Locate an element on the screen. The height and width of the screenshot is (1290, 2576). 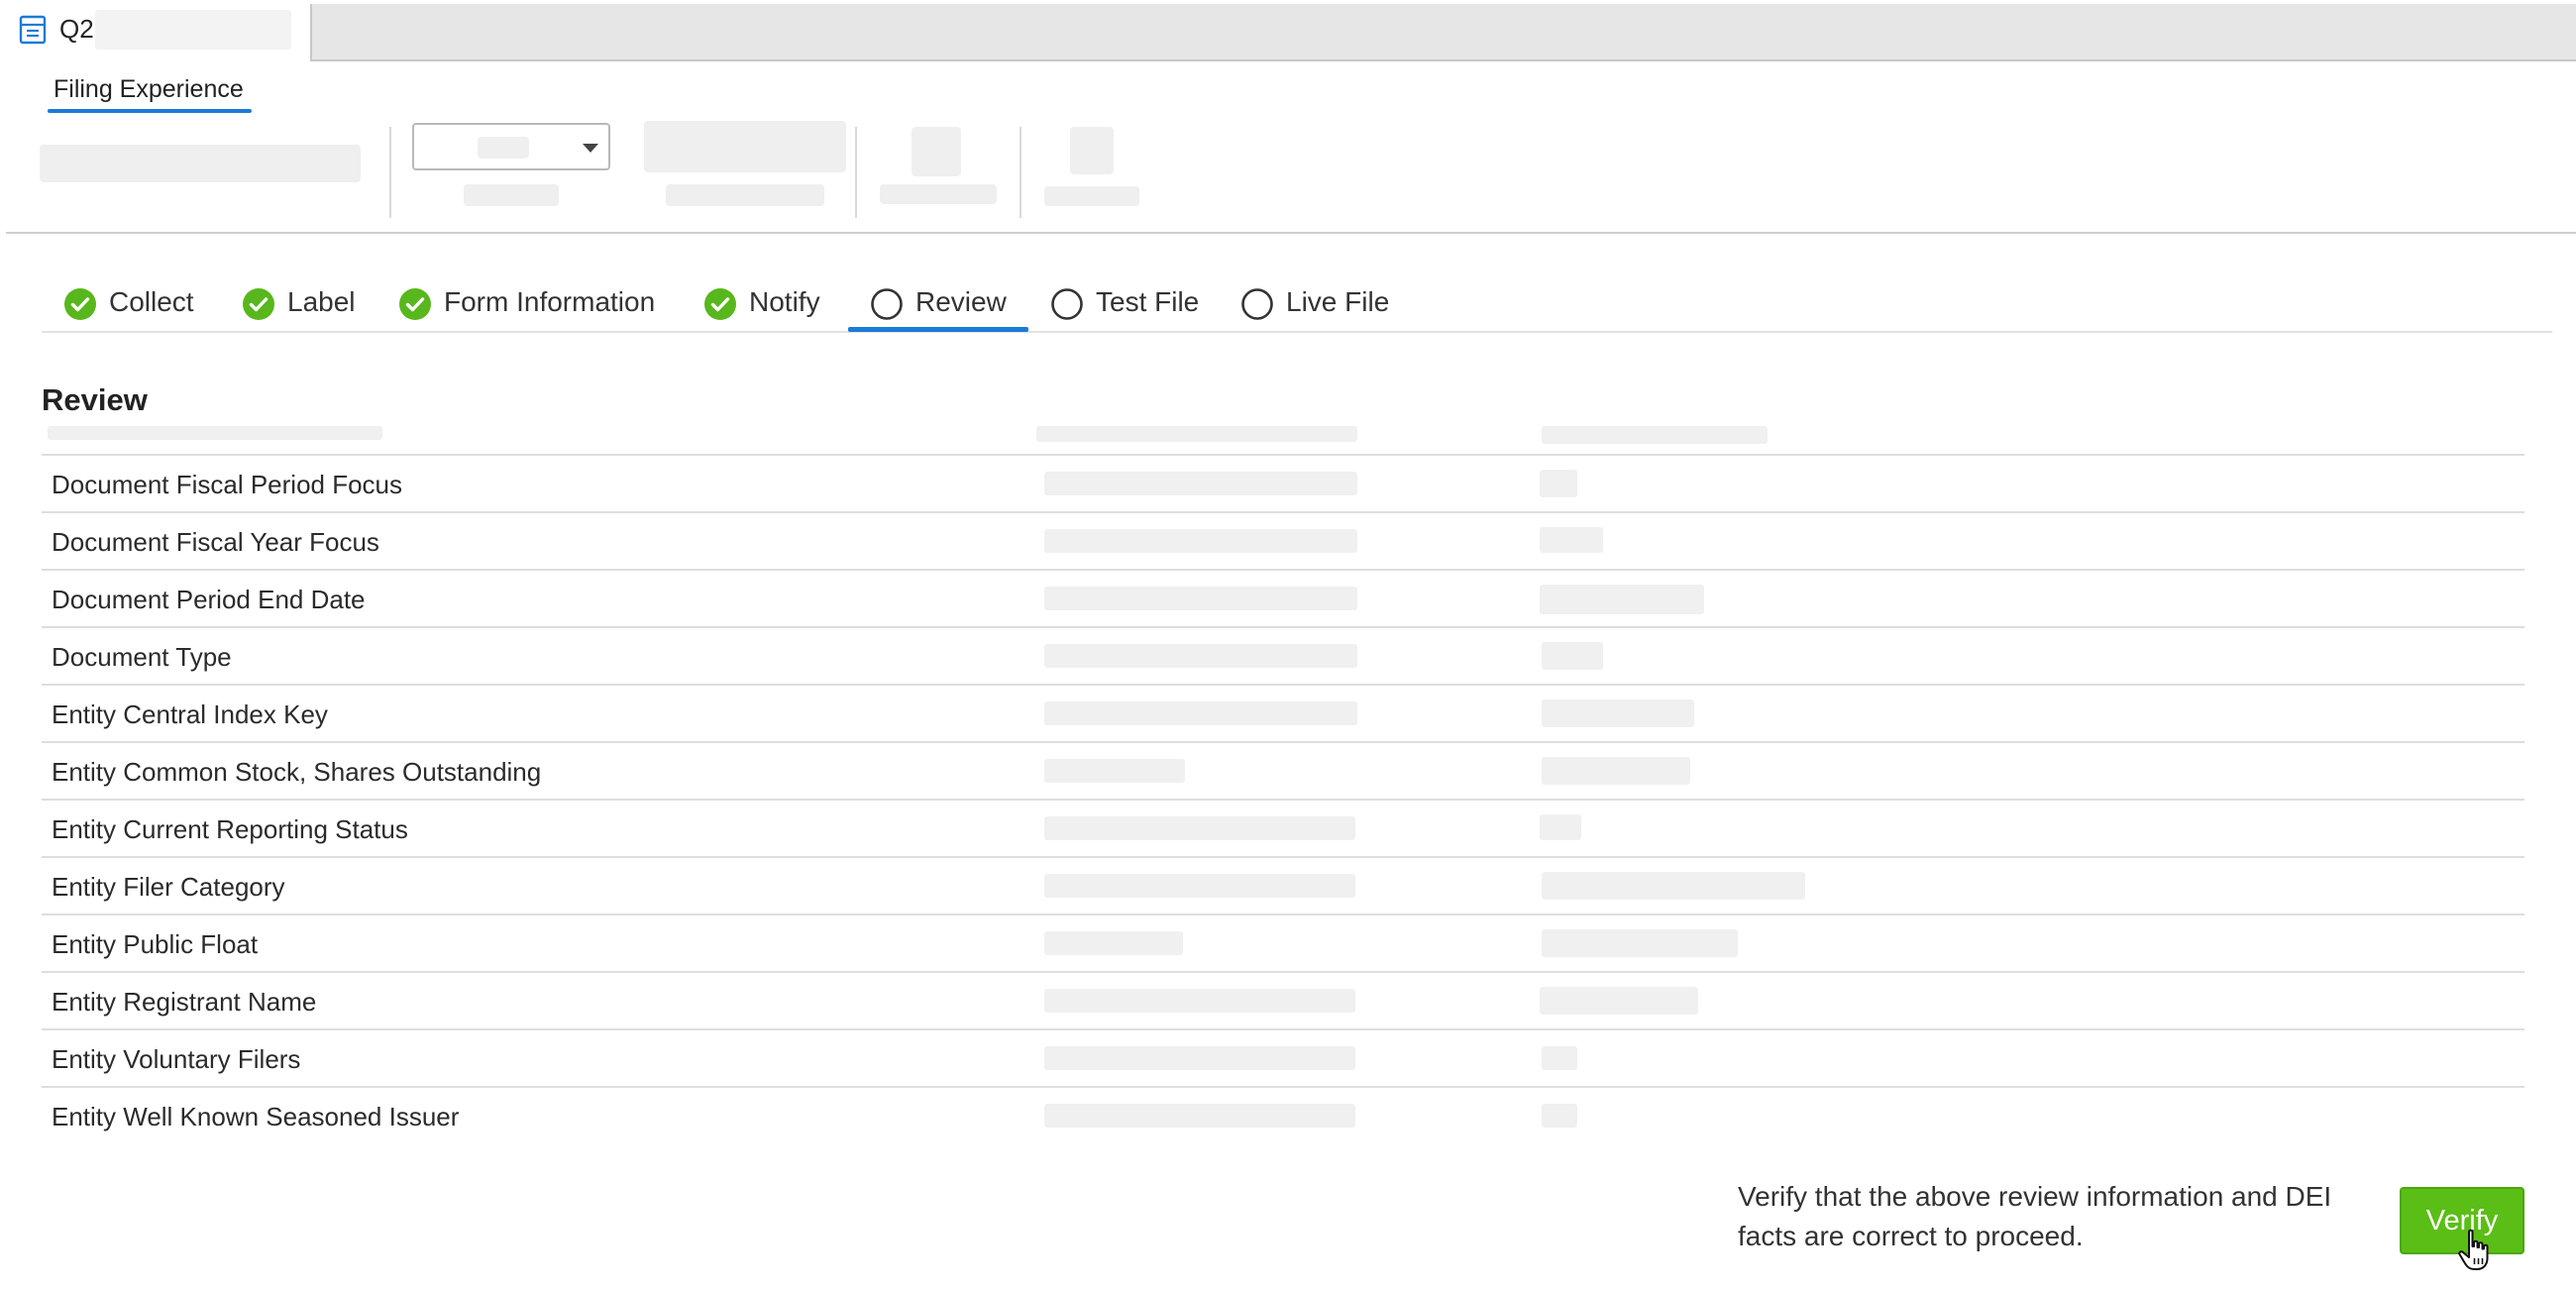
row-label: Document Period End Date is located at coordinates (209, 599).